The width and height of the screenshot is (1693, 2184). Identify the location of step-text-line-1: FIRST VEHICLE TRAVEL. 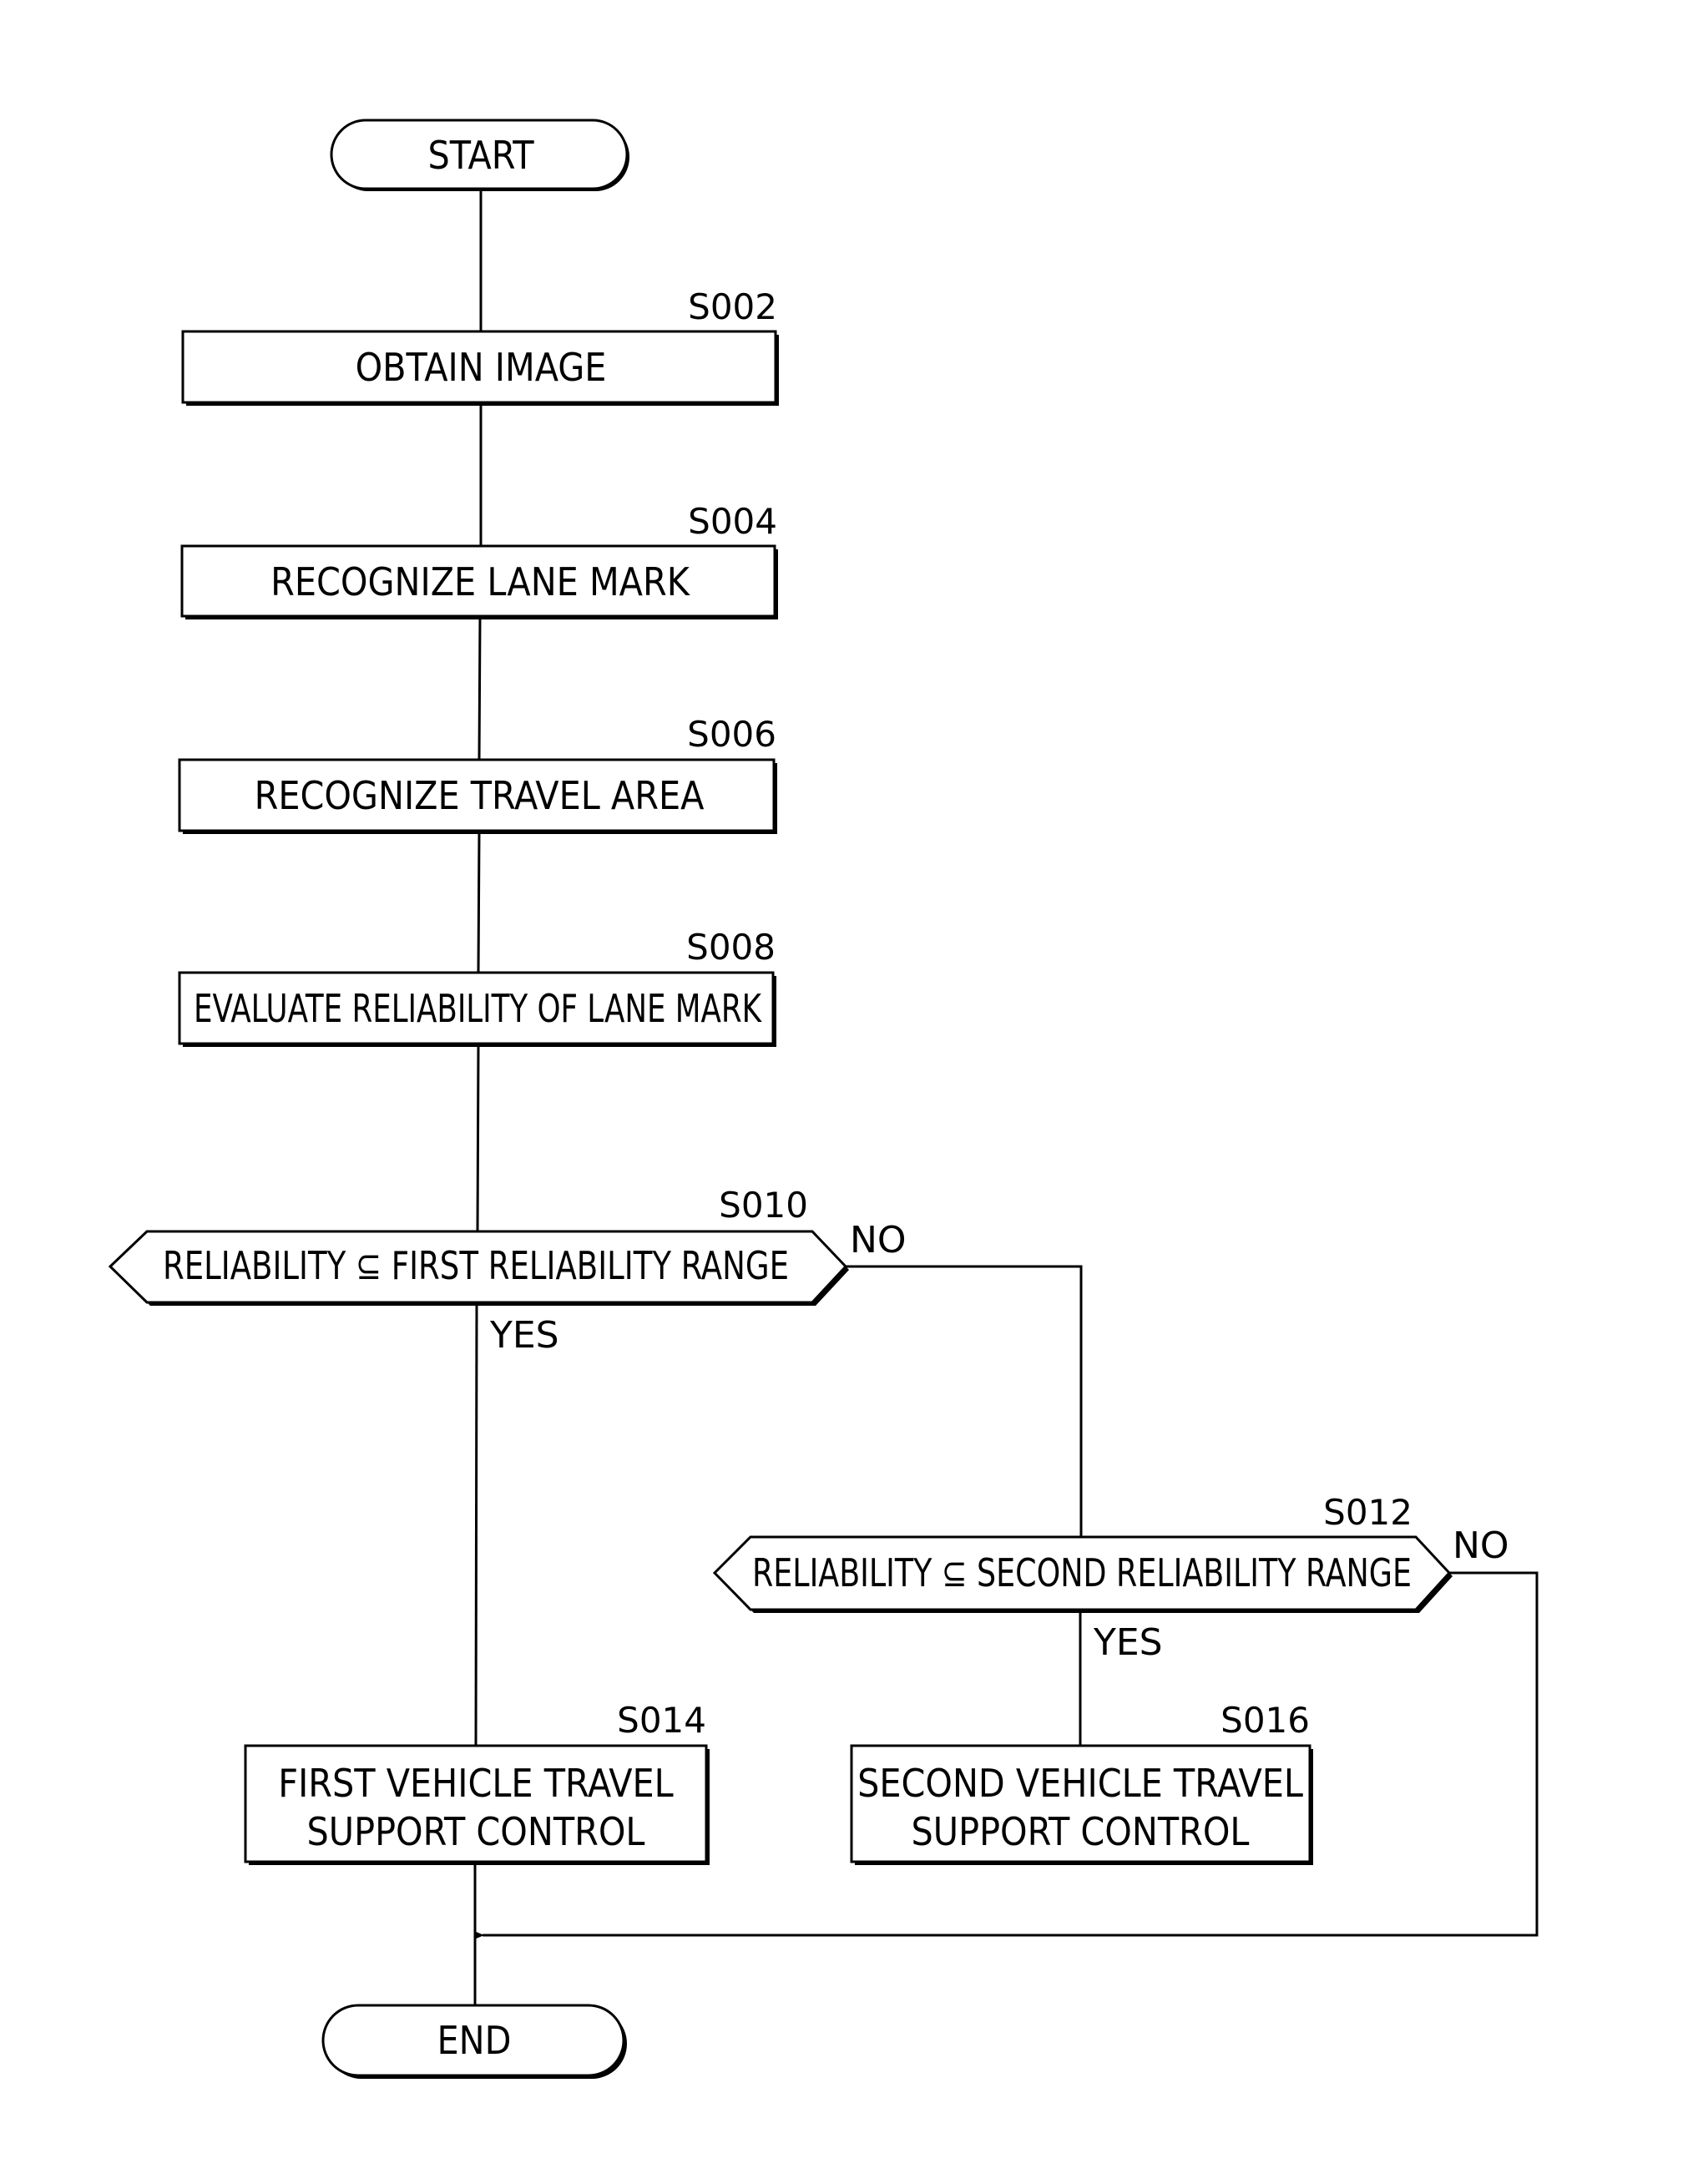
(475, 1783).